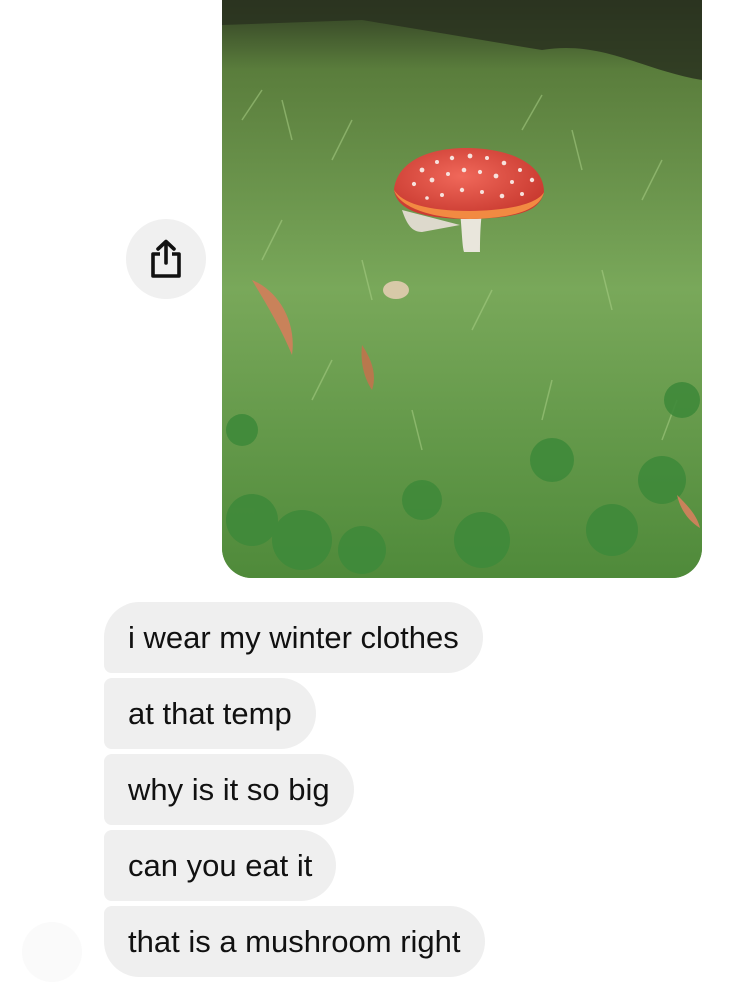 Image resolution: width=750 pixels, height=994 pixels. I want to click on message-bubble: can you eat it, so click(220, 865).